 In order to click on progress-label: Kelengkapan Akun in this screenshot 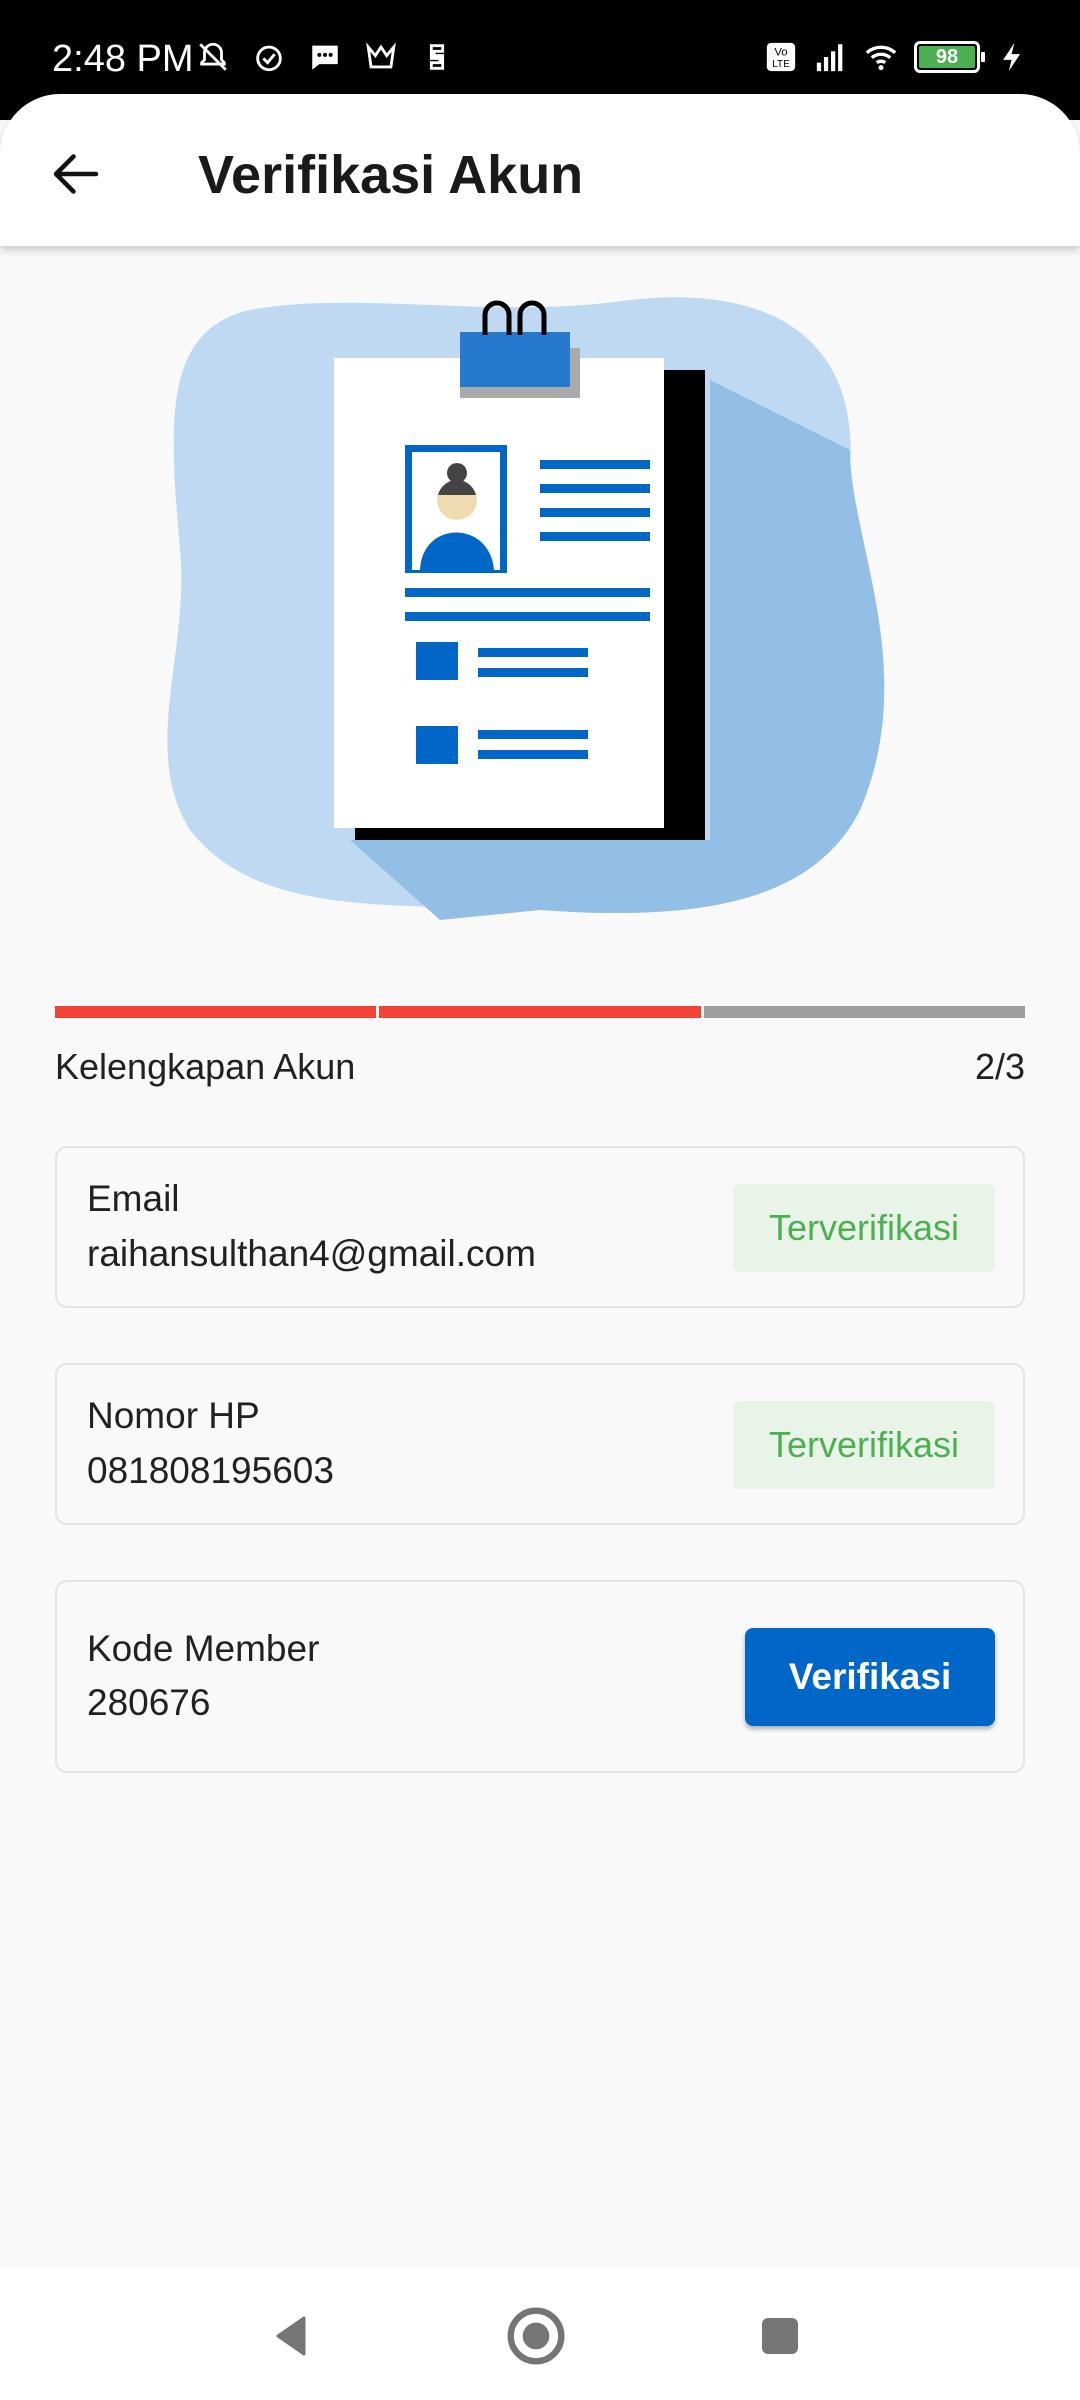, I will do `click(205, 1066)`.